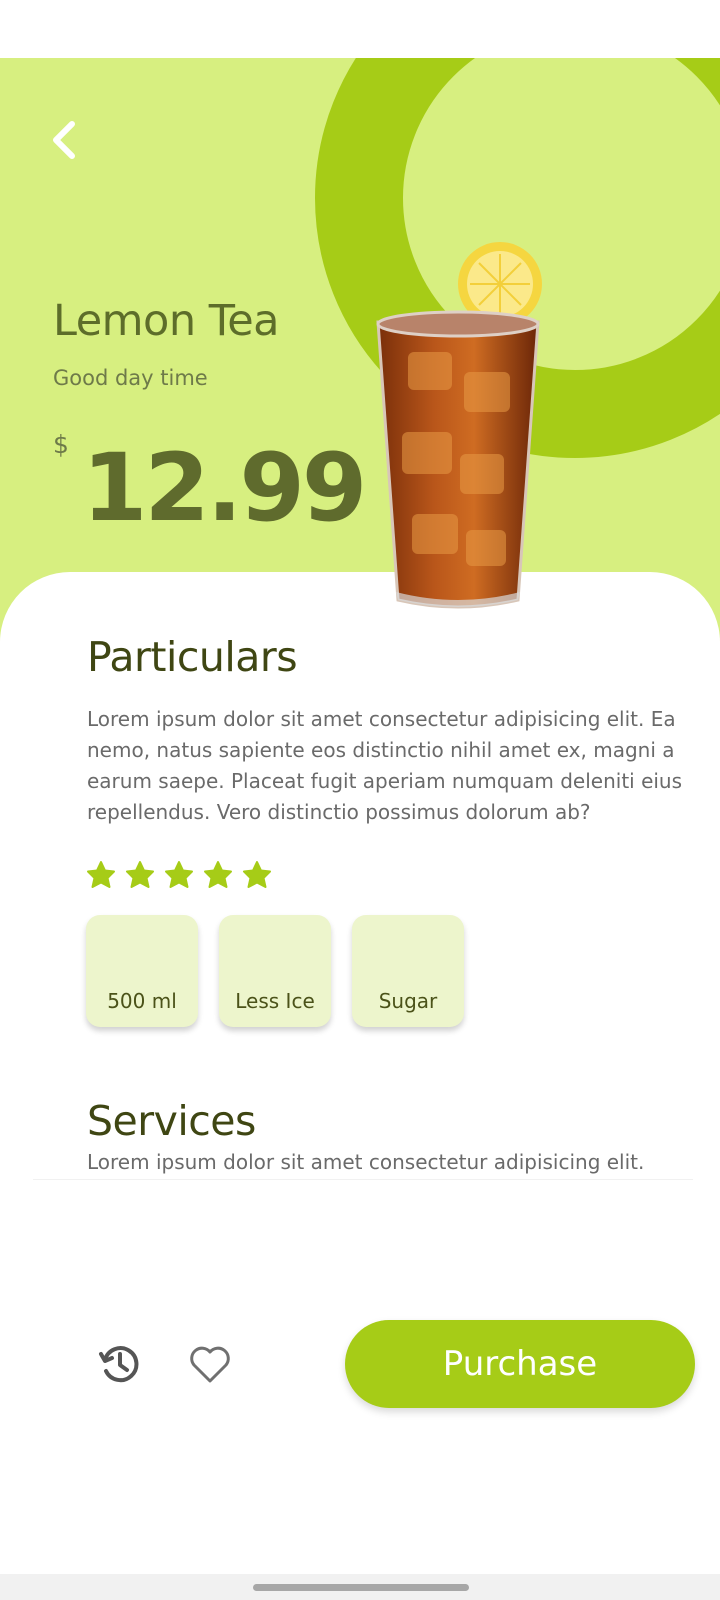 This screenshot has height=1600, width=720. What do you see at coordinates (142, 1001) in the screenshot?
I see `option-chip-label: 500 ml` at bounding box center [142, 1001].